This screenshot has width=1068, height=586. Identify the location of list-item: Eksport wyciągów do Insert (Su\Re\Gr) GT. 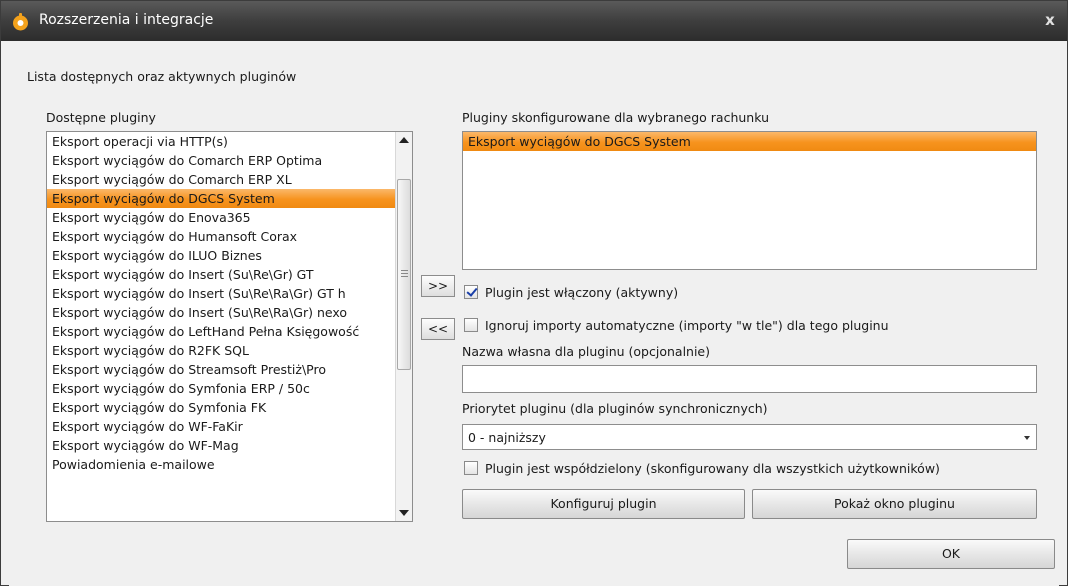
(229, 274).